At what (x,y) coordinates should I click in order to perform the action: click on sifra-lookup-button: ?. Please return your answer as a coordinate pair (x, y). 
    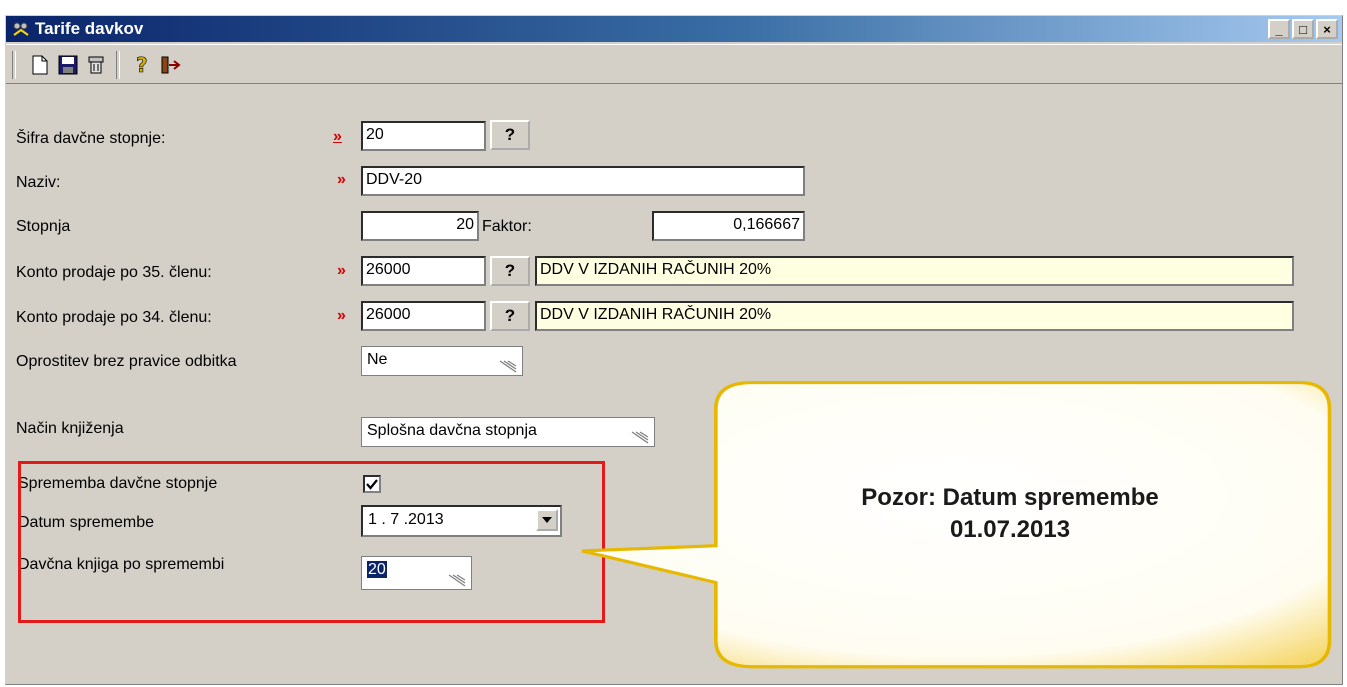
    Looking at the image, I should click on (510, 135).